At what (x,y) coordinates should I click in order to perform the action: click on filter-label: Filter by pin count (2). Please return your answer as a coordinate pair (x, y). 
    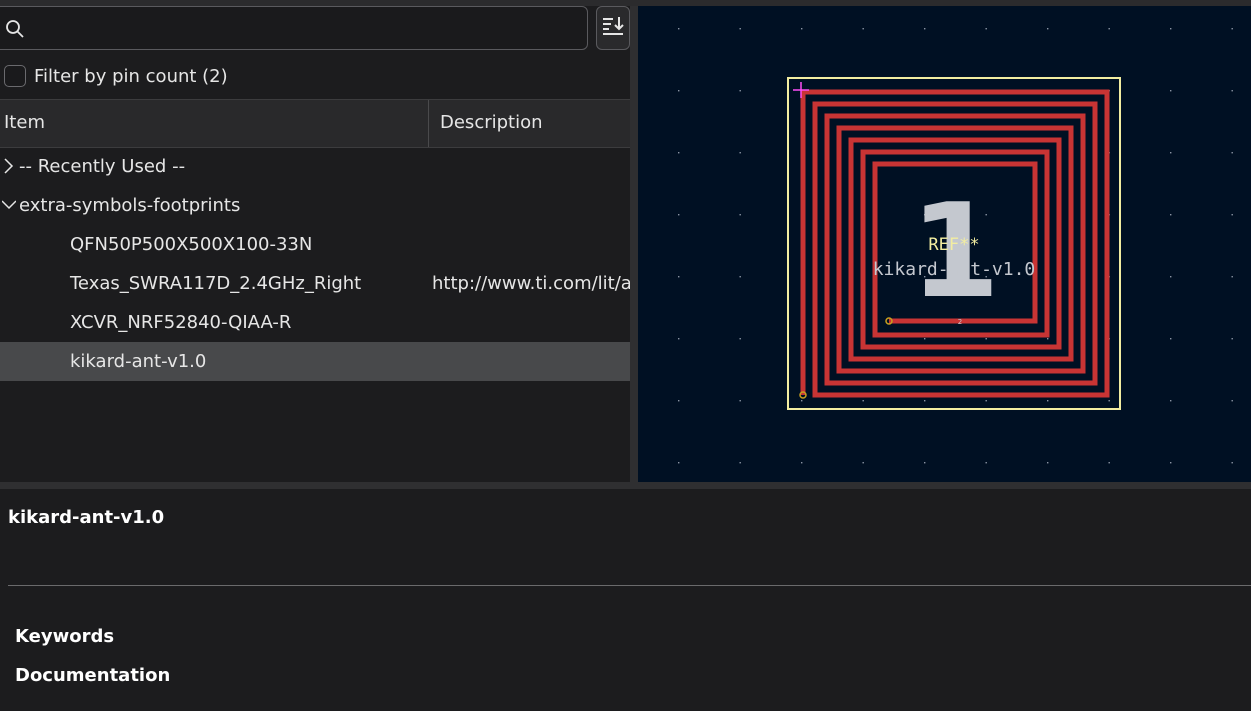
    Looking at the image, I should click on (131, 76).